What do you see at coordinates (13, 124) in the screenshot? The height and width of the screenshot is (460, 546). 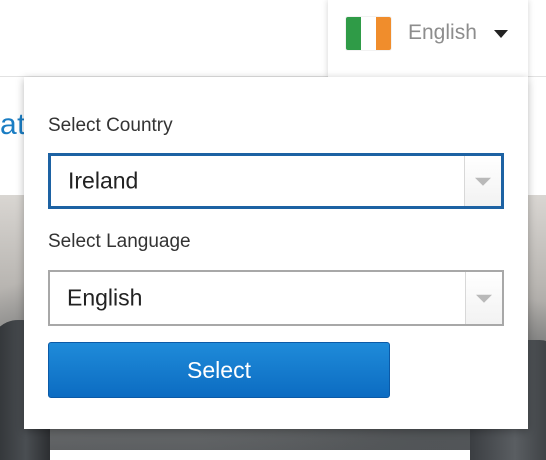 I see `page-heading-fragment: at` at bounding box center [13, 124].